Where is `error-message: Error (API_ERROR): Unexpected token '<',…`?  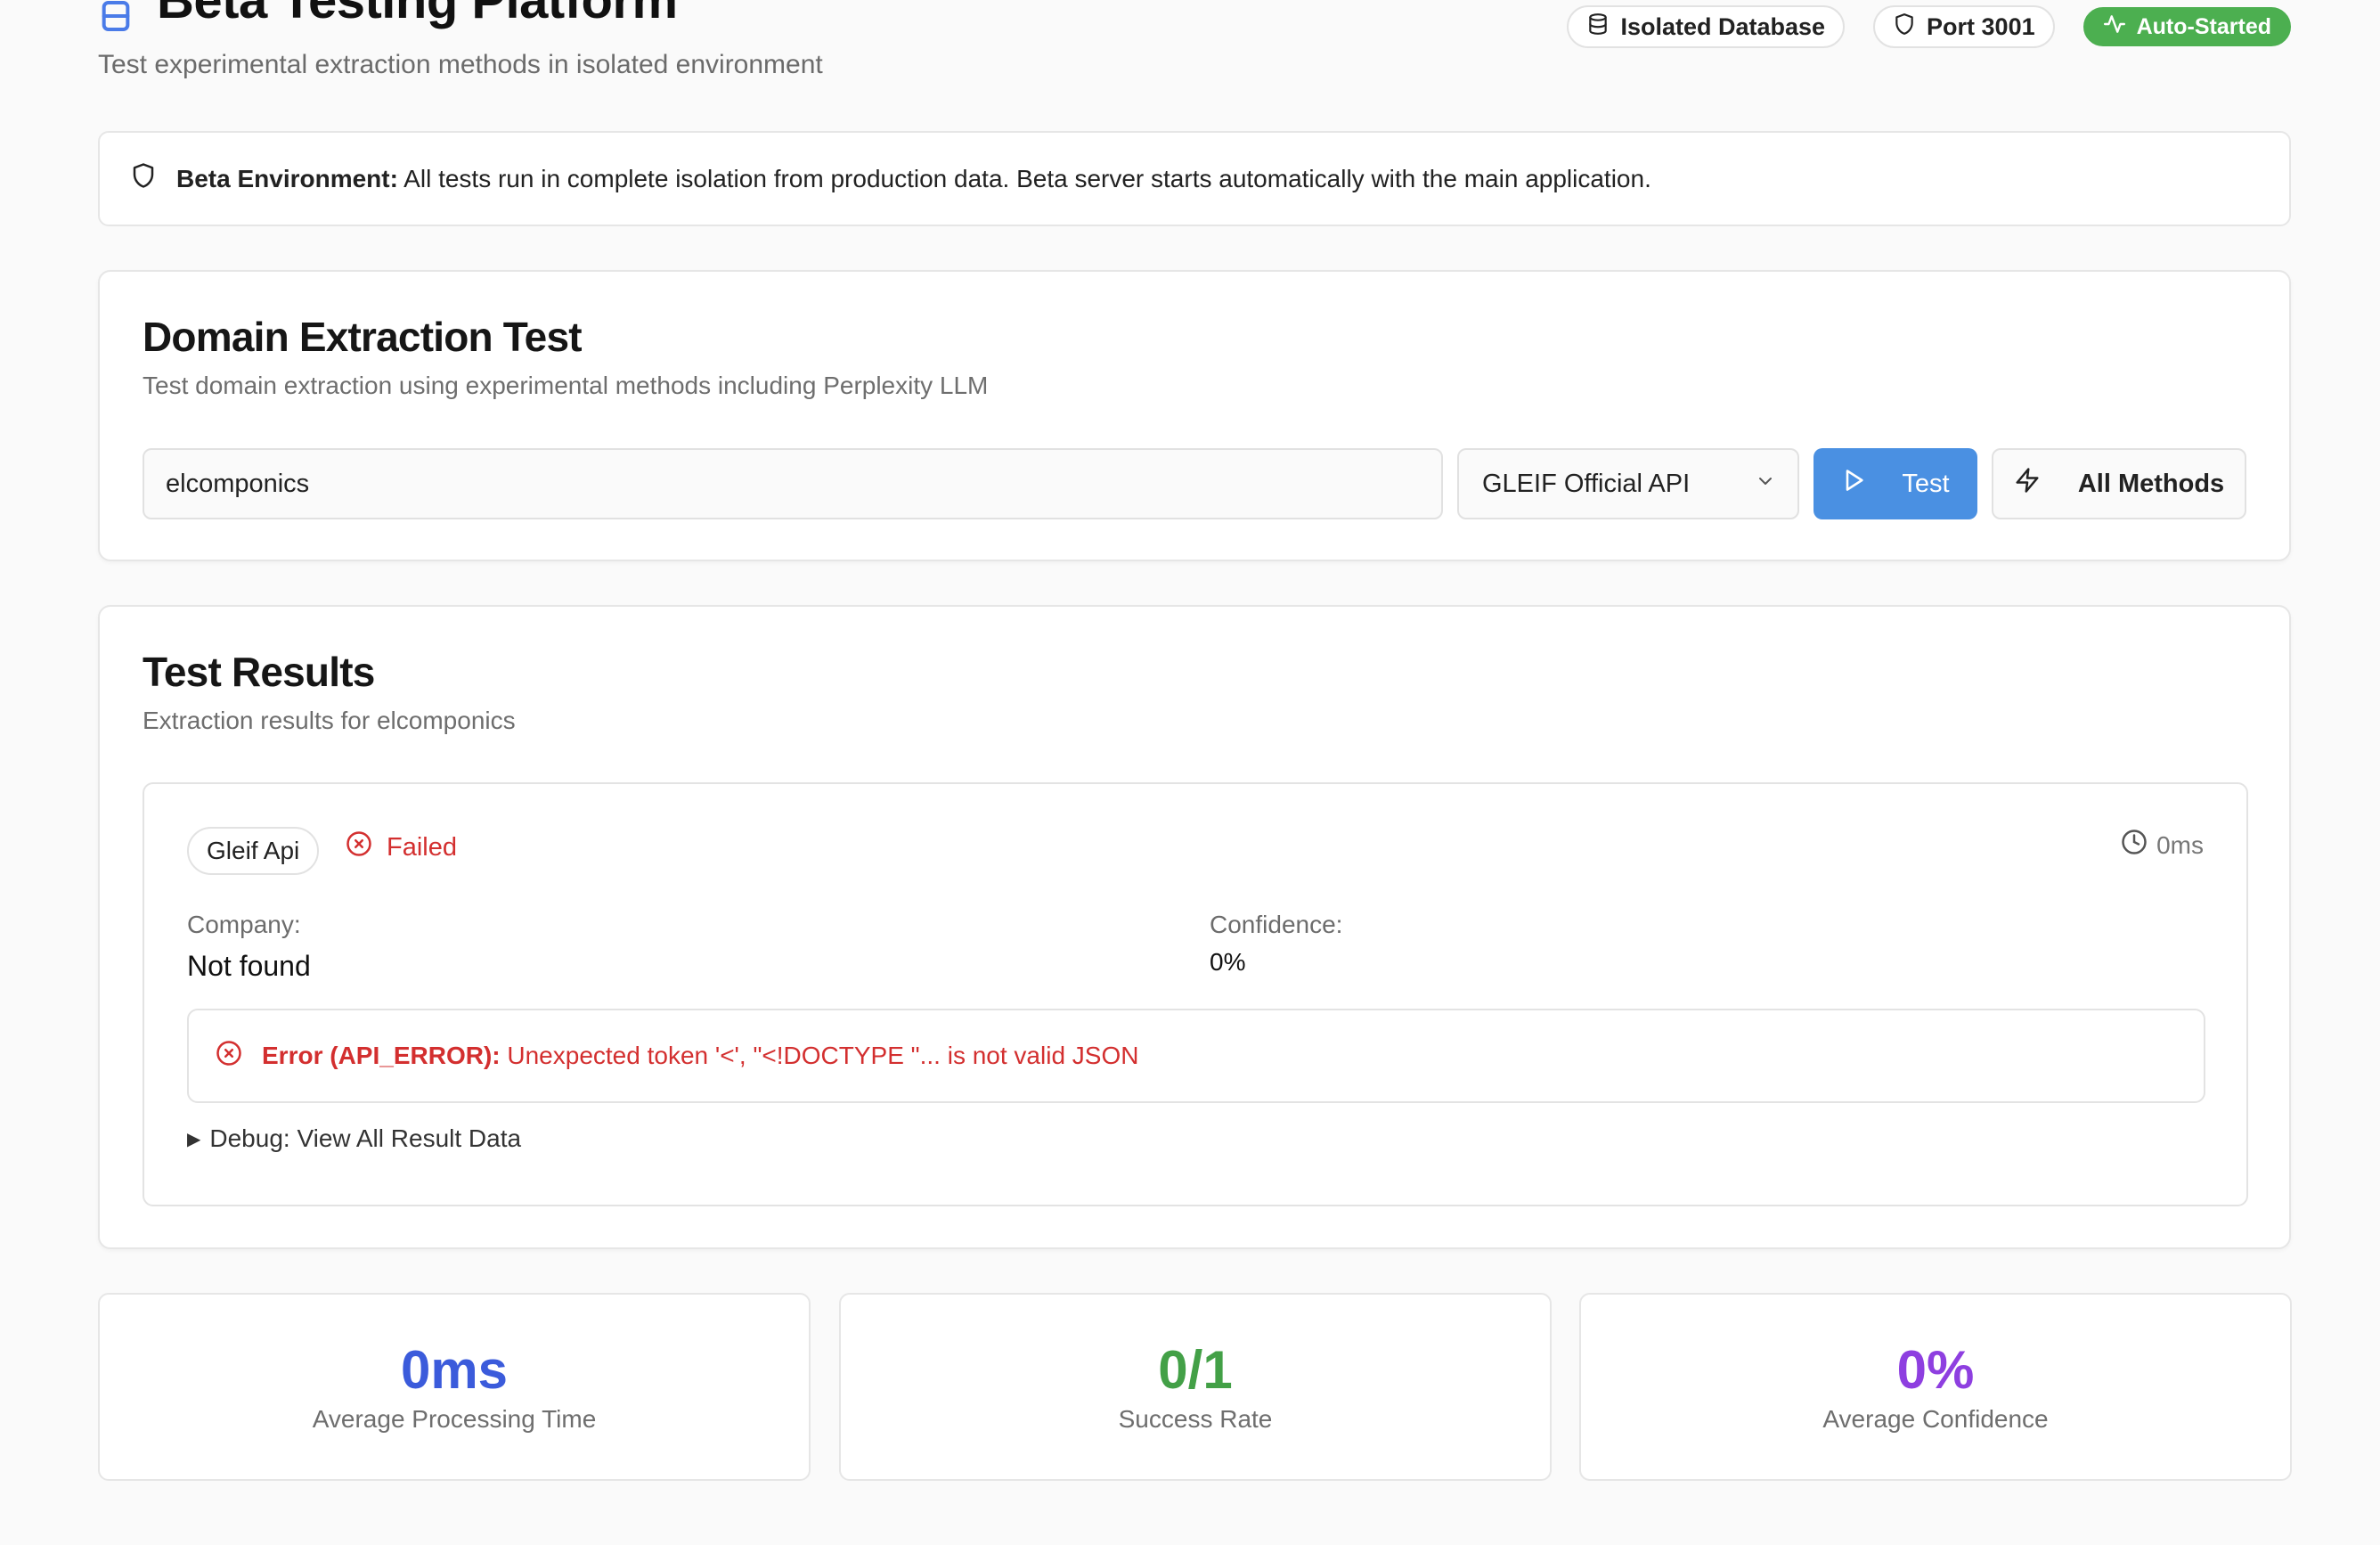
error-message: Error (API_ERROR): Unexpected token '<',… is located at coordinates (1196, 1056).